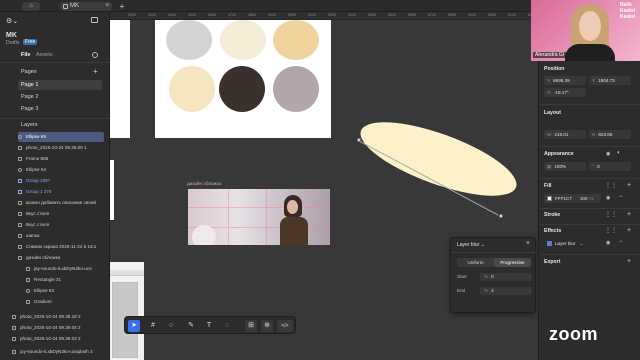 This screenshot has width=640, height=360. Describe the element at coordinates (267, 326) in the screenshot. I see `plugins-icon: ⊕` at that location.